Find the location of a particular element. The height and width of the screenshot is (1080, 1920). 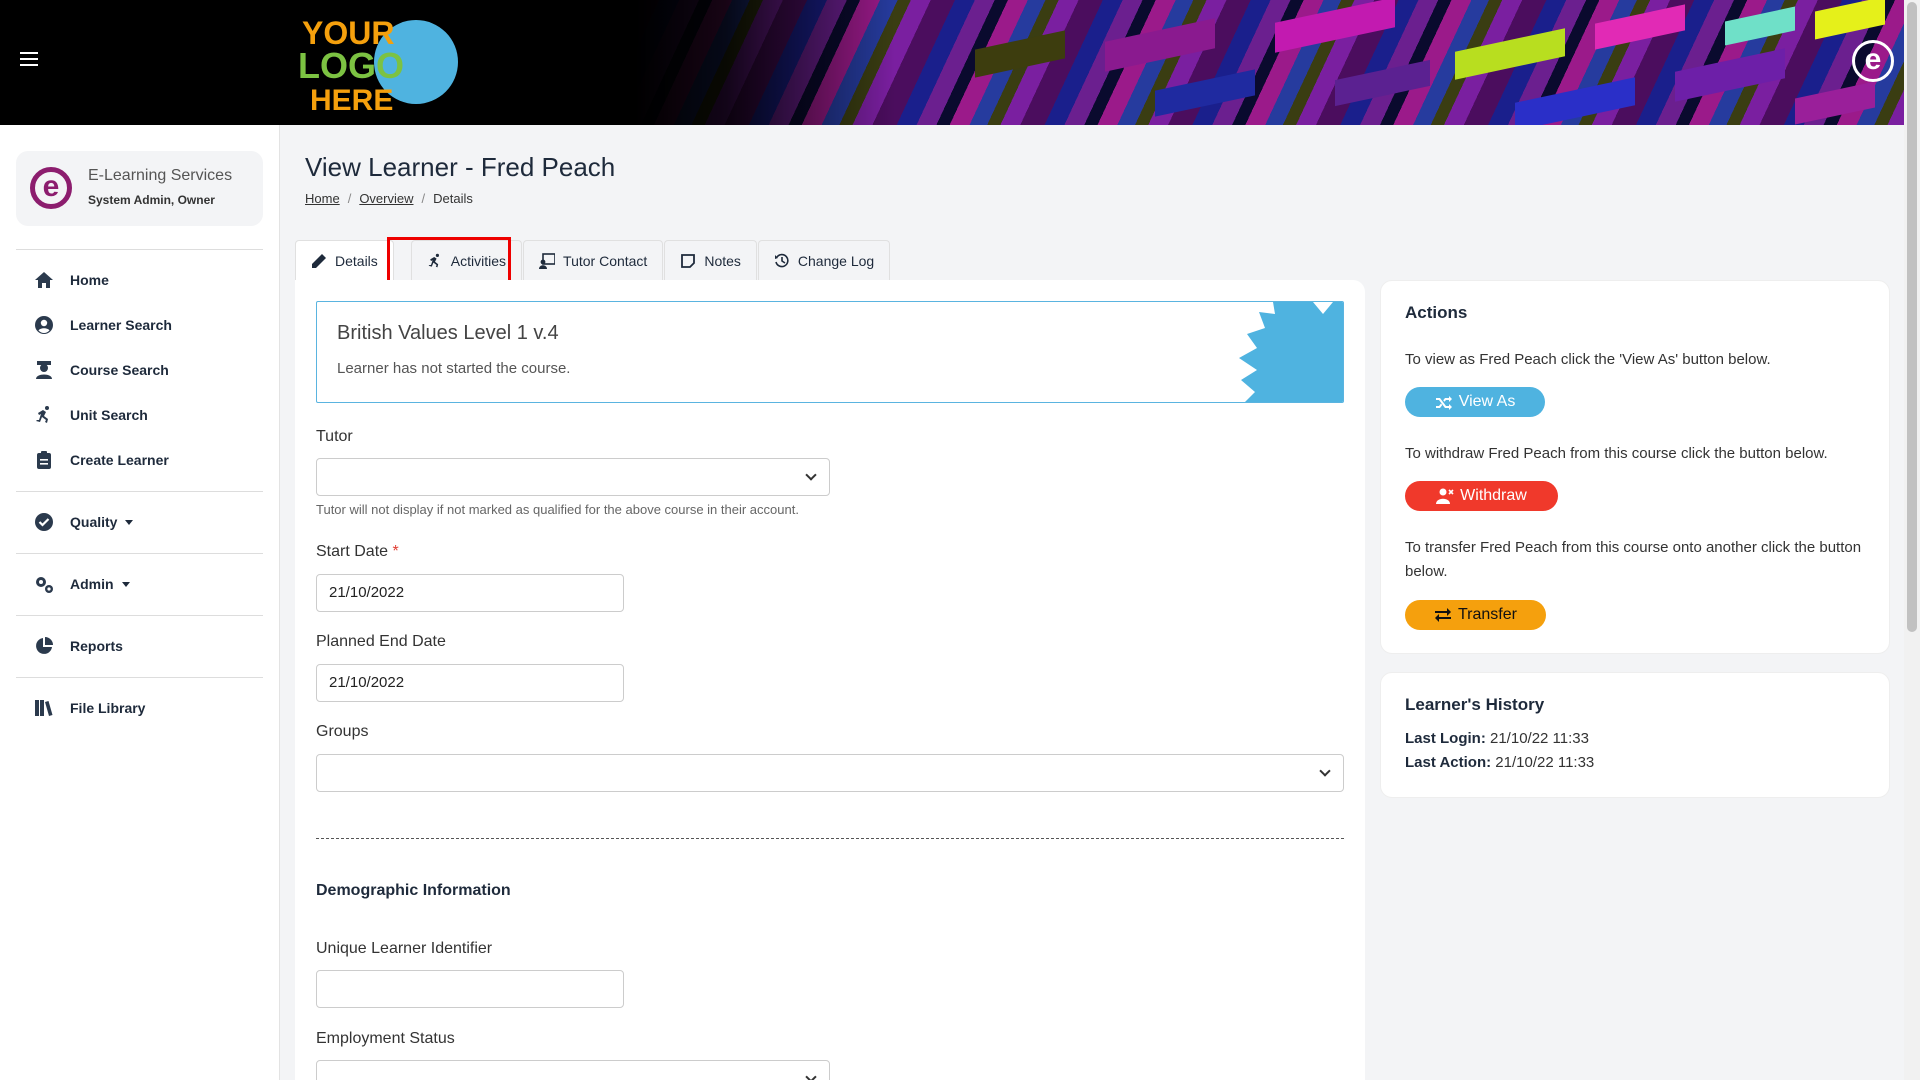

org-name: E-Learning Services is located at coordinates (160, 175).